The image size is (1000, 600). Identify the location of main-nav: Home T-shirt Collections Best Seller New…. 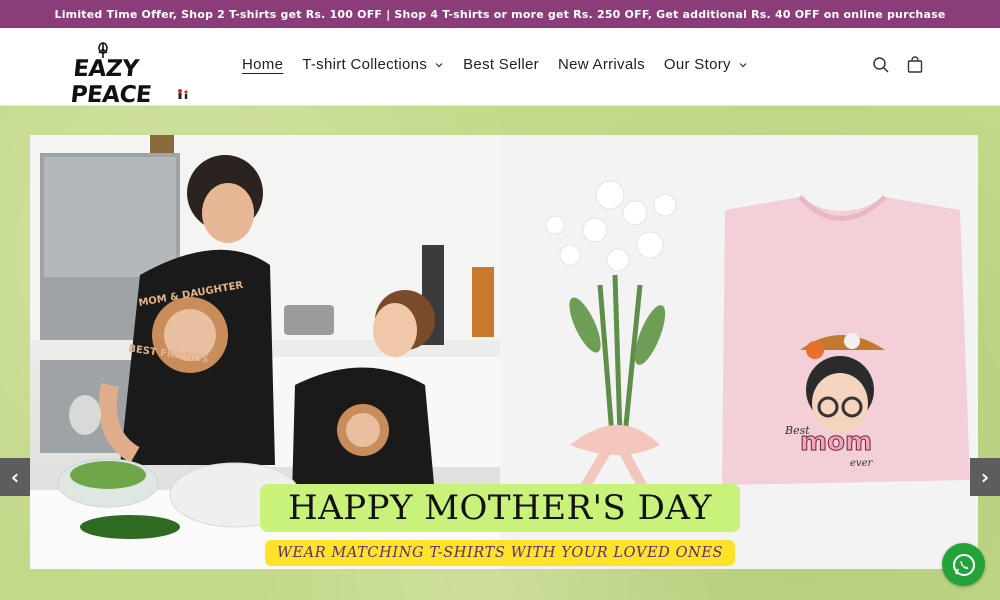
(504, 64).